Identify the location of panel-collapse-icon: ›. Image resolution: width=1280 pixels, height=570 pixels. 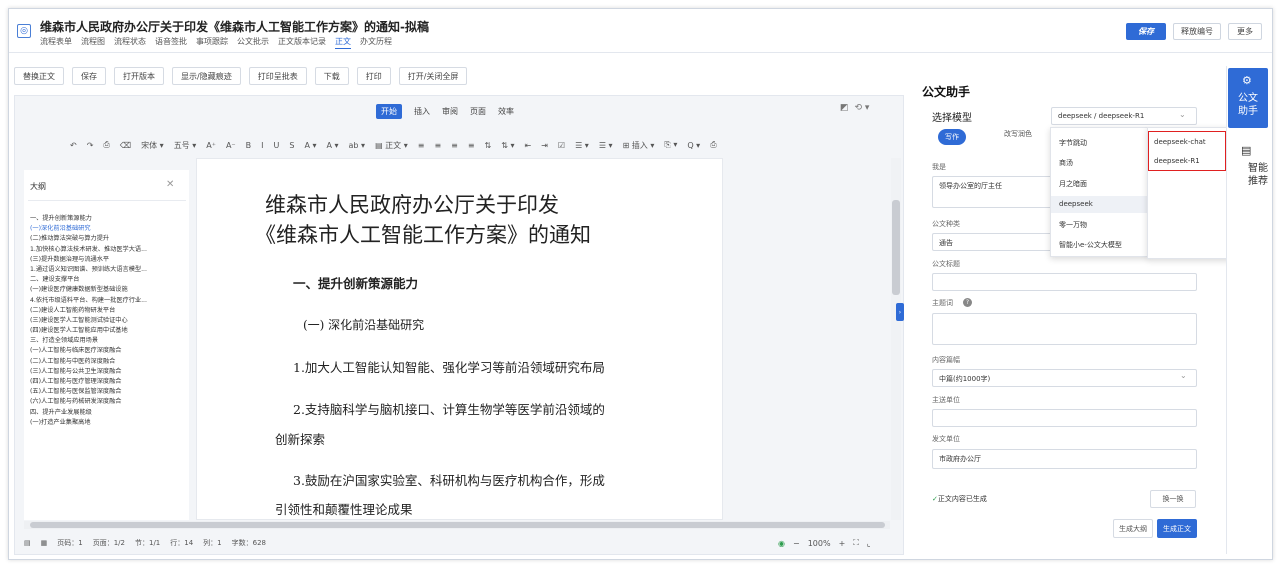
(900, 312).